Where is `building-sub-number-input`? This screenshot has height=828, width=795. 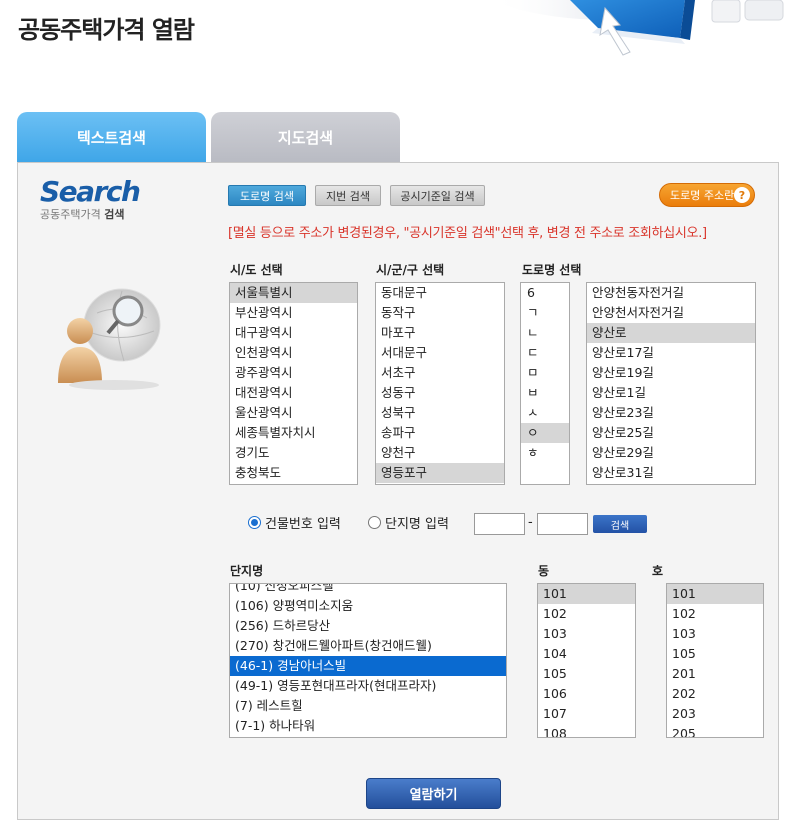
building-sub-number-input is located at coordinates (562, 524).